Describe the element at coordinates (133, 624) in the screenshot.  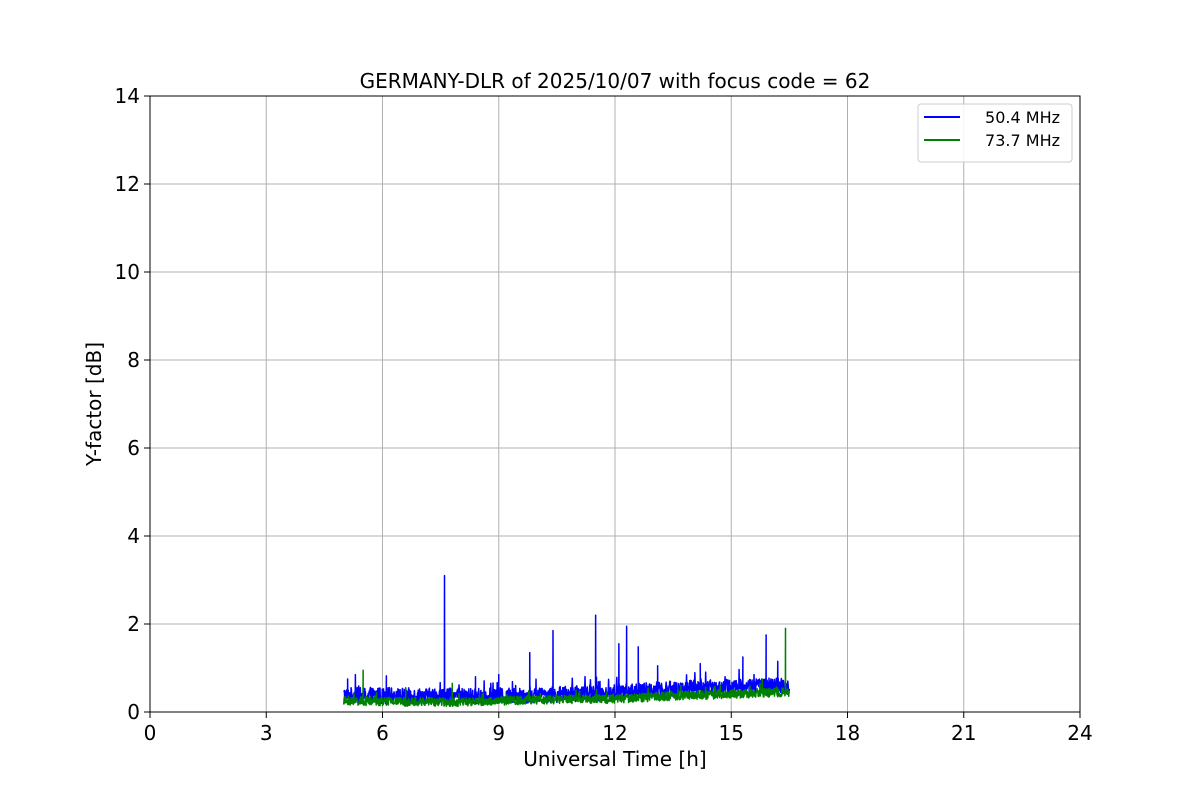
I see `y-tick-label: 2` at that location.